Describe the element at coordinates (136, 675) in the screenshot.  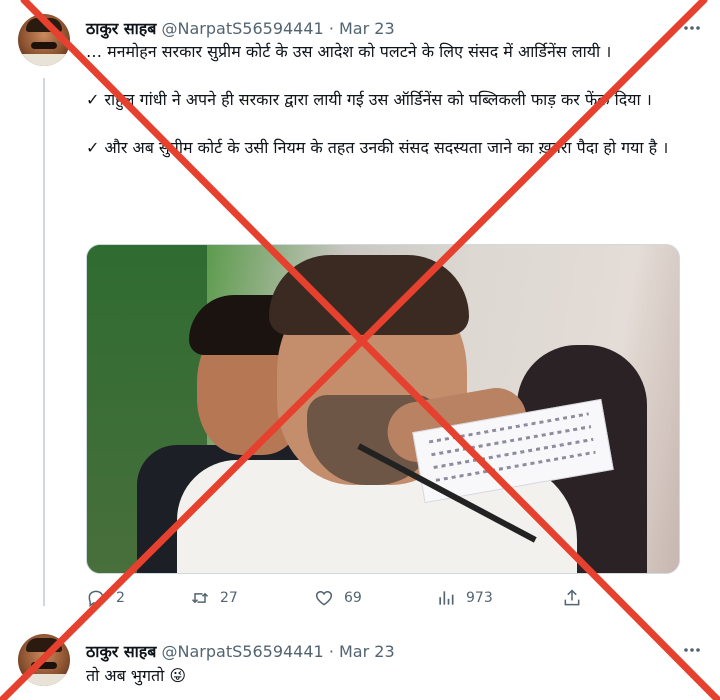
I see `tweet-text: तो अब भुगतो 😜` at that location.